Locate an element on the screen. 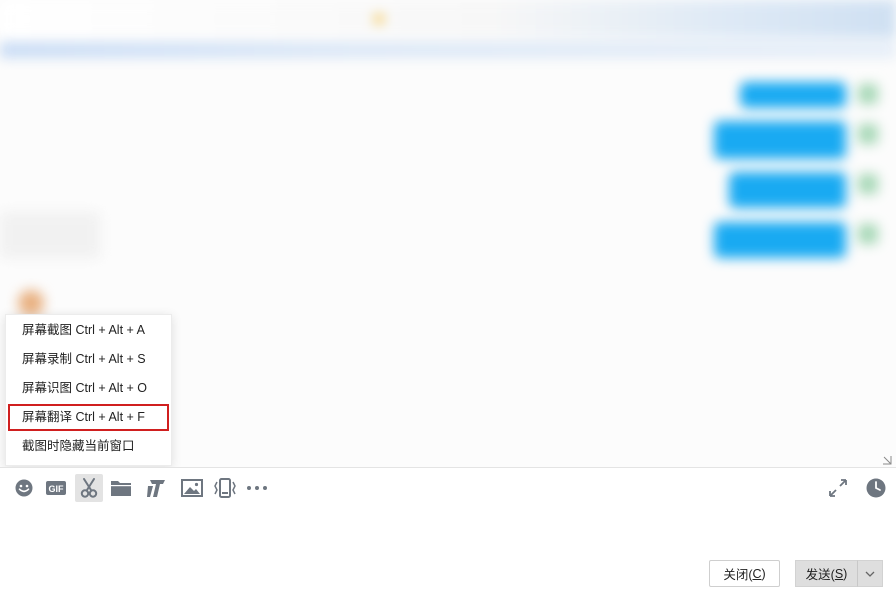 The width and height of the screenshot is (896, 601). expand-icon is located at coordinates (838, 488).